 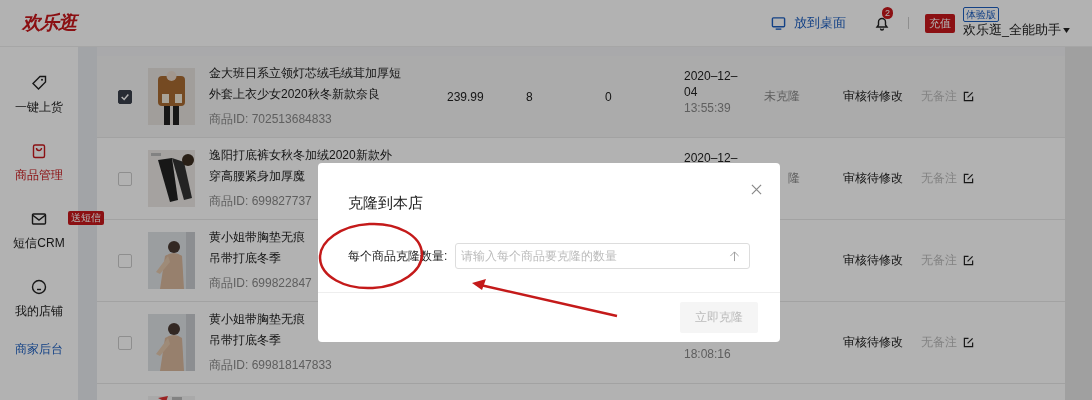 I want to click on checkbox, so click(x=125, y=96).